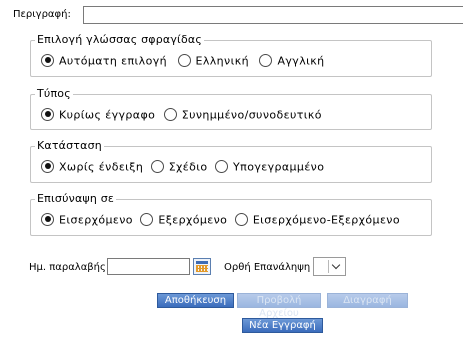 The height and width of the screenshot is (344, 463). I want to click on radio-no-indication-button, so click(47, 166).